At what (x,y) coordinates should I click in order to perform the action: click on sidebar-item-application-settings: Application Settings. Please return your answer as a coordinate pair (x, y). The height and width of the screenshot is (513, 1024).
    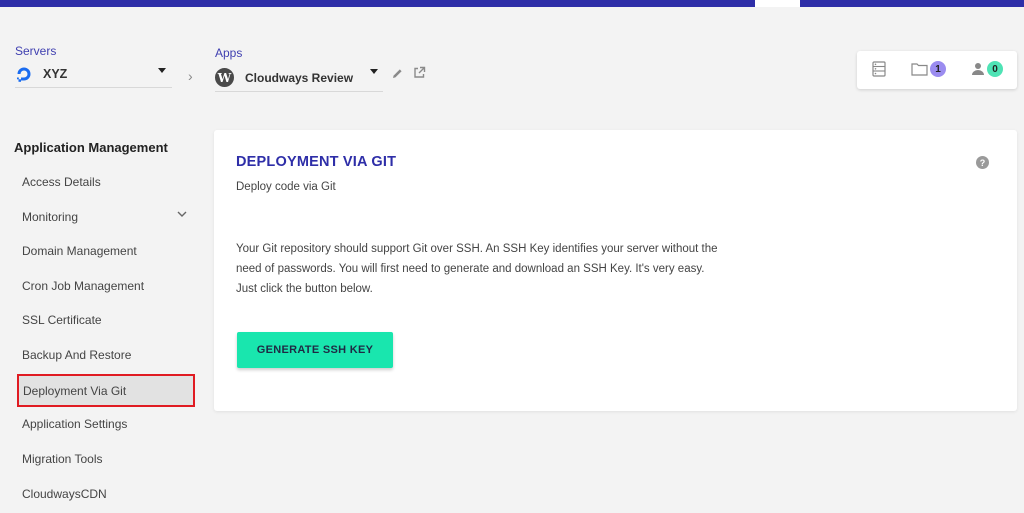
    Looking at the image, I should click on (106, 423).